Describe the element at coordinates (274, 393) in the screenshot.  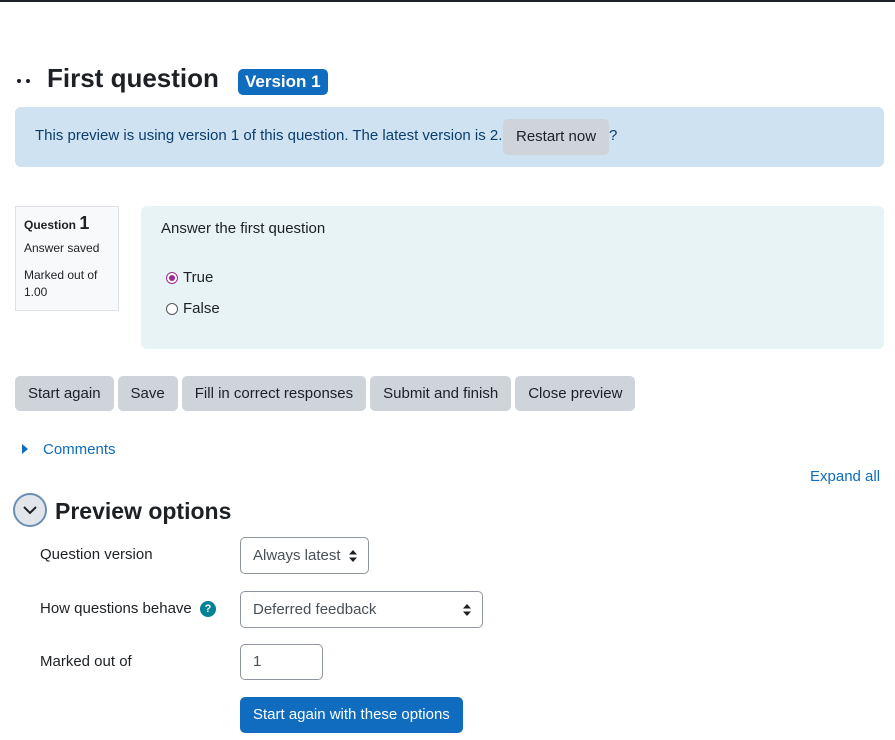
I see `fill-correct-responses-button: Fill in correct responses` at that location.